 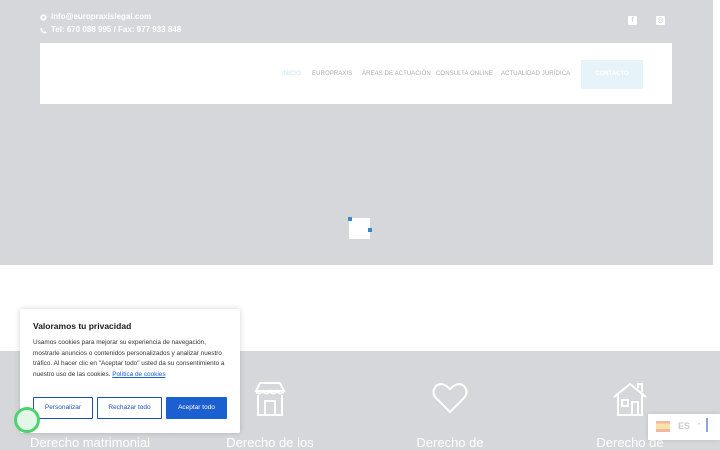 I want to click on store-icon, so click(x=270, y=399).